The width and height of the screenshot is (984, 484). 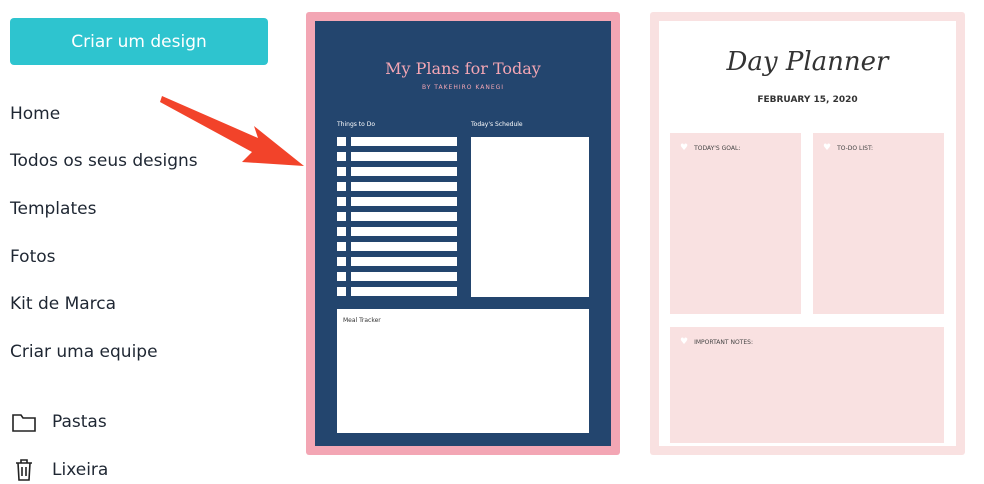 I want to click on things-to-do-label: Things to Do, so click(x=356, y=124).